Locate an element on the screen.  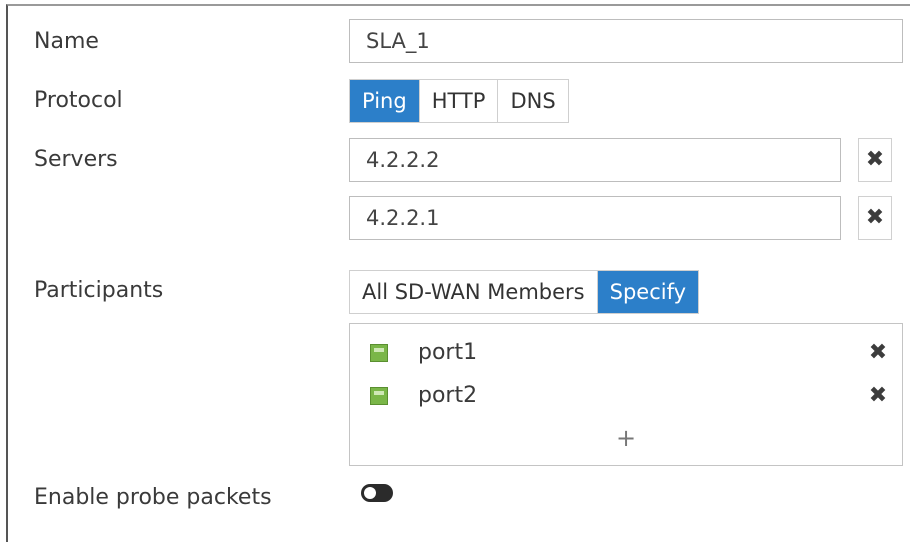
plus-icon: + is located at coordinates (626, 438).